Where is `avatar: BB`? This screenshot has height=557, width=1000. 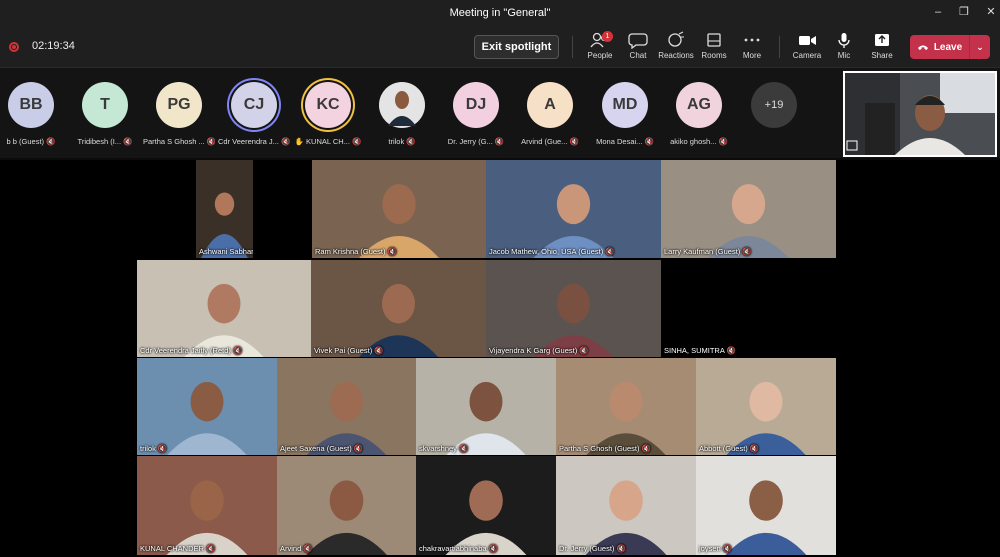 avatar: BB is located at coordinates (31, 105).